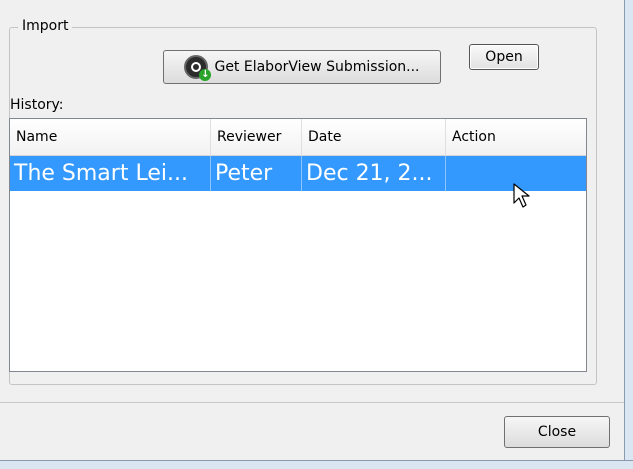 The image size is (633, 469). What do you see at coordinates (110, 137) in the screenshot?
I see `column-header-name: Name` at bounding box center [110, 137].